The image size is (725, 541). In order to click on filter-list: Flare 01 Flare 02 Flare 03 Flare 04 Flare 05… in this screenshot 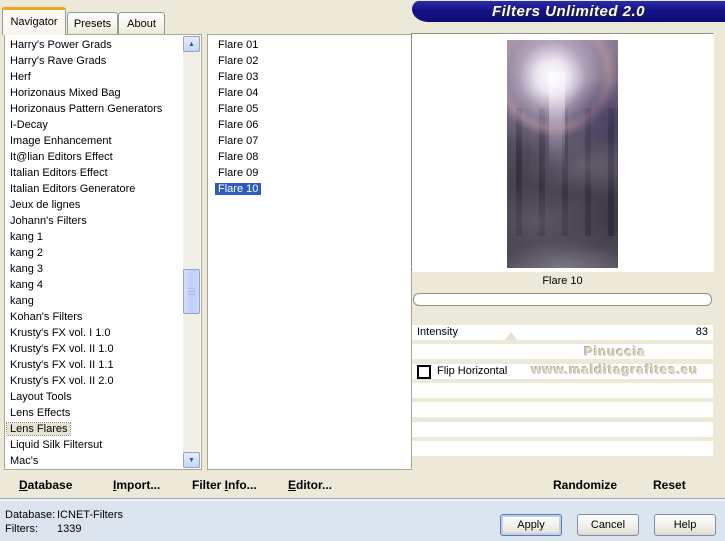, I will do `click(308, 117)`.